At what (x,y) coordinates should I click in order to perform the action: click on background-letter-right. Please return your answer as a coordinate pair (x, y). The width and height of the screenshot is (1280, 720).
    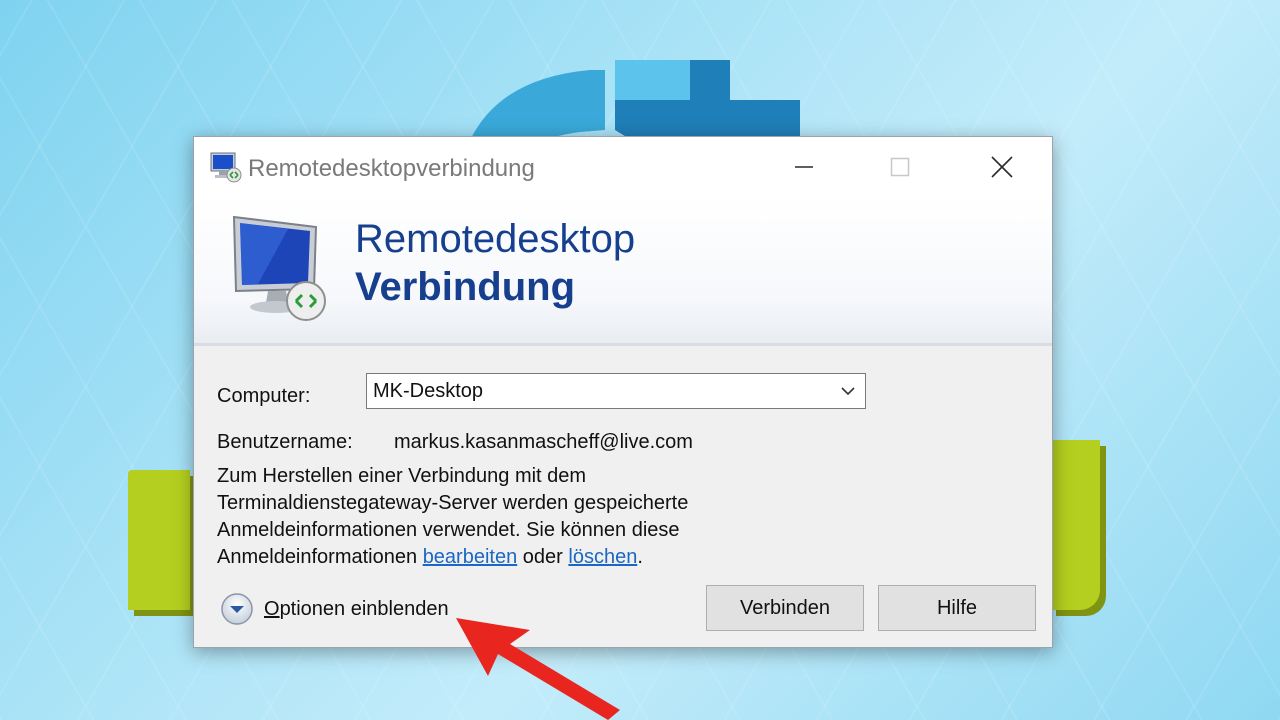
    Looking at the image, I should click on (1075, 525).